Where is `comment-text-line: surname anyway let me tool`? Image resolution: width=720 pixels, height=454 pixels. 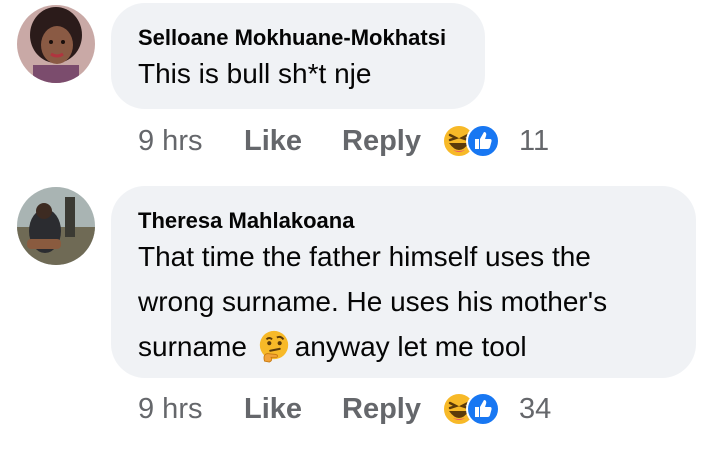 comment-text-line: surname anyway let me tool is located at coordinates (372, 346).